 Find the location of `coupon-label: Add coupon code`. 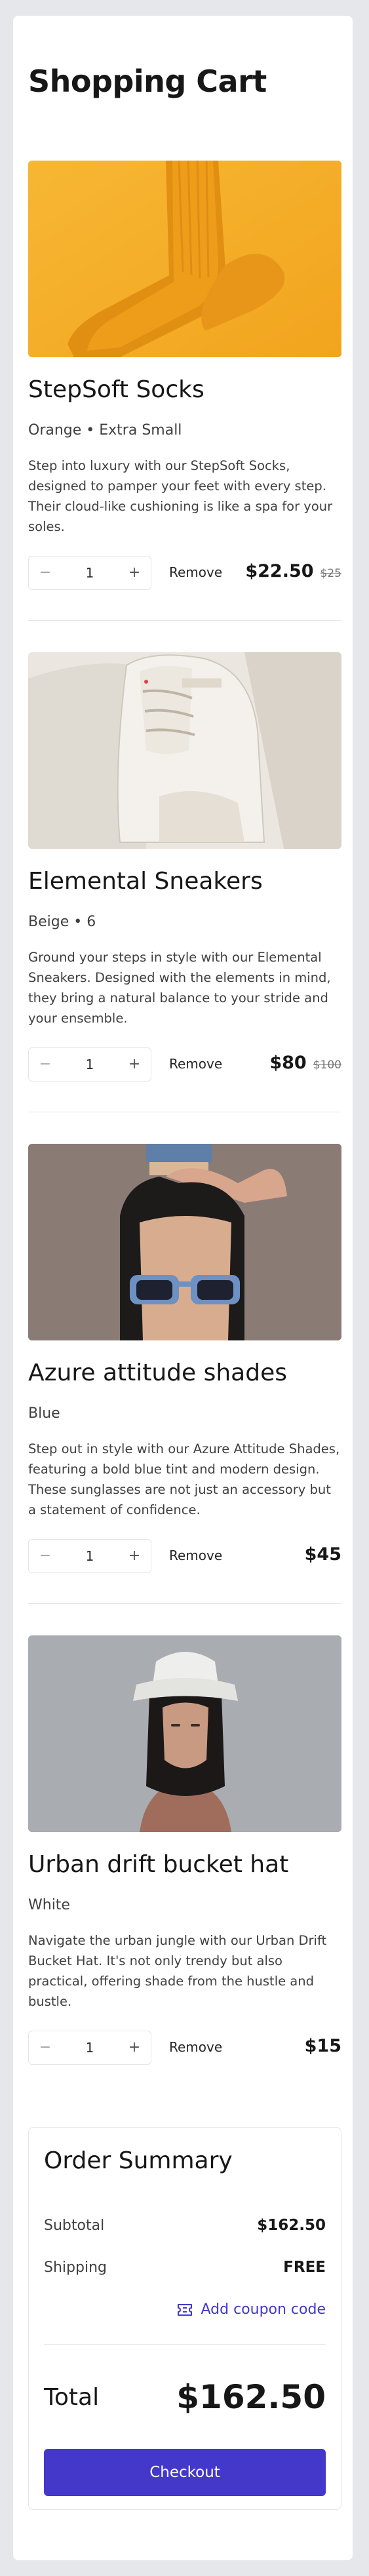

coupon-label: Add coupon code is located at coordinates (263, 2309).